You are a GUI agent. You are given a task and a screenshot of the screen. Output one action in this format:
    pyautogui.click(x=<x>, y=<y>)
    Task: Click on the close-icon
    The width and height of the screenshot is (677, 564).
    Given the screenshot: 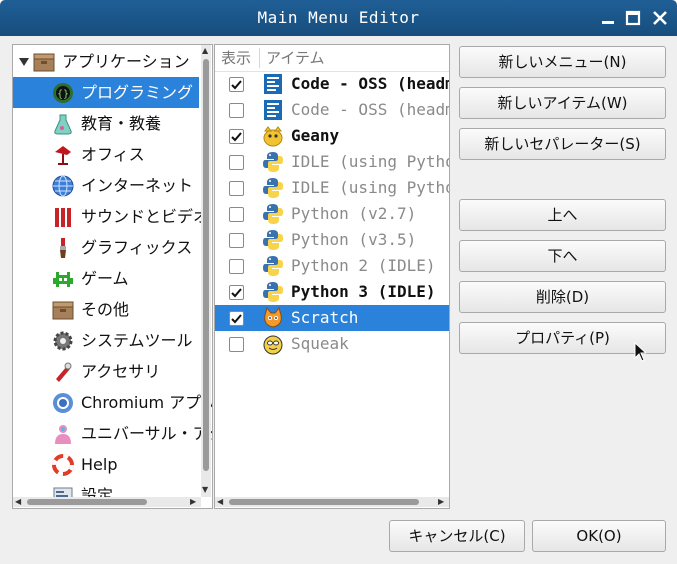 What is the action you would take?
    pyautogui.click(x=660, y=18)
    